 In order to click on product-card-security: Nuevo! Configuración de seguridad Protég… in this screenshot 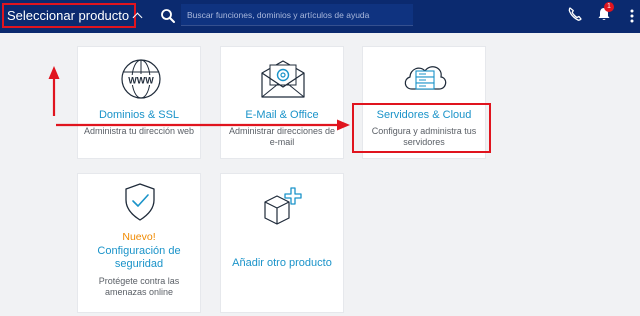, I will do `click(139, 243)`.